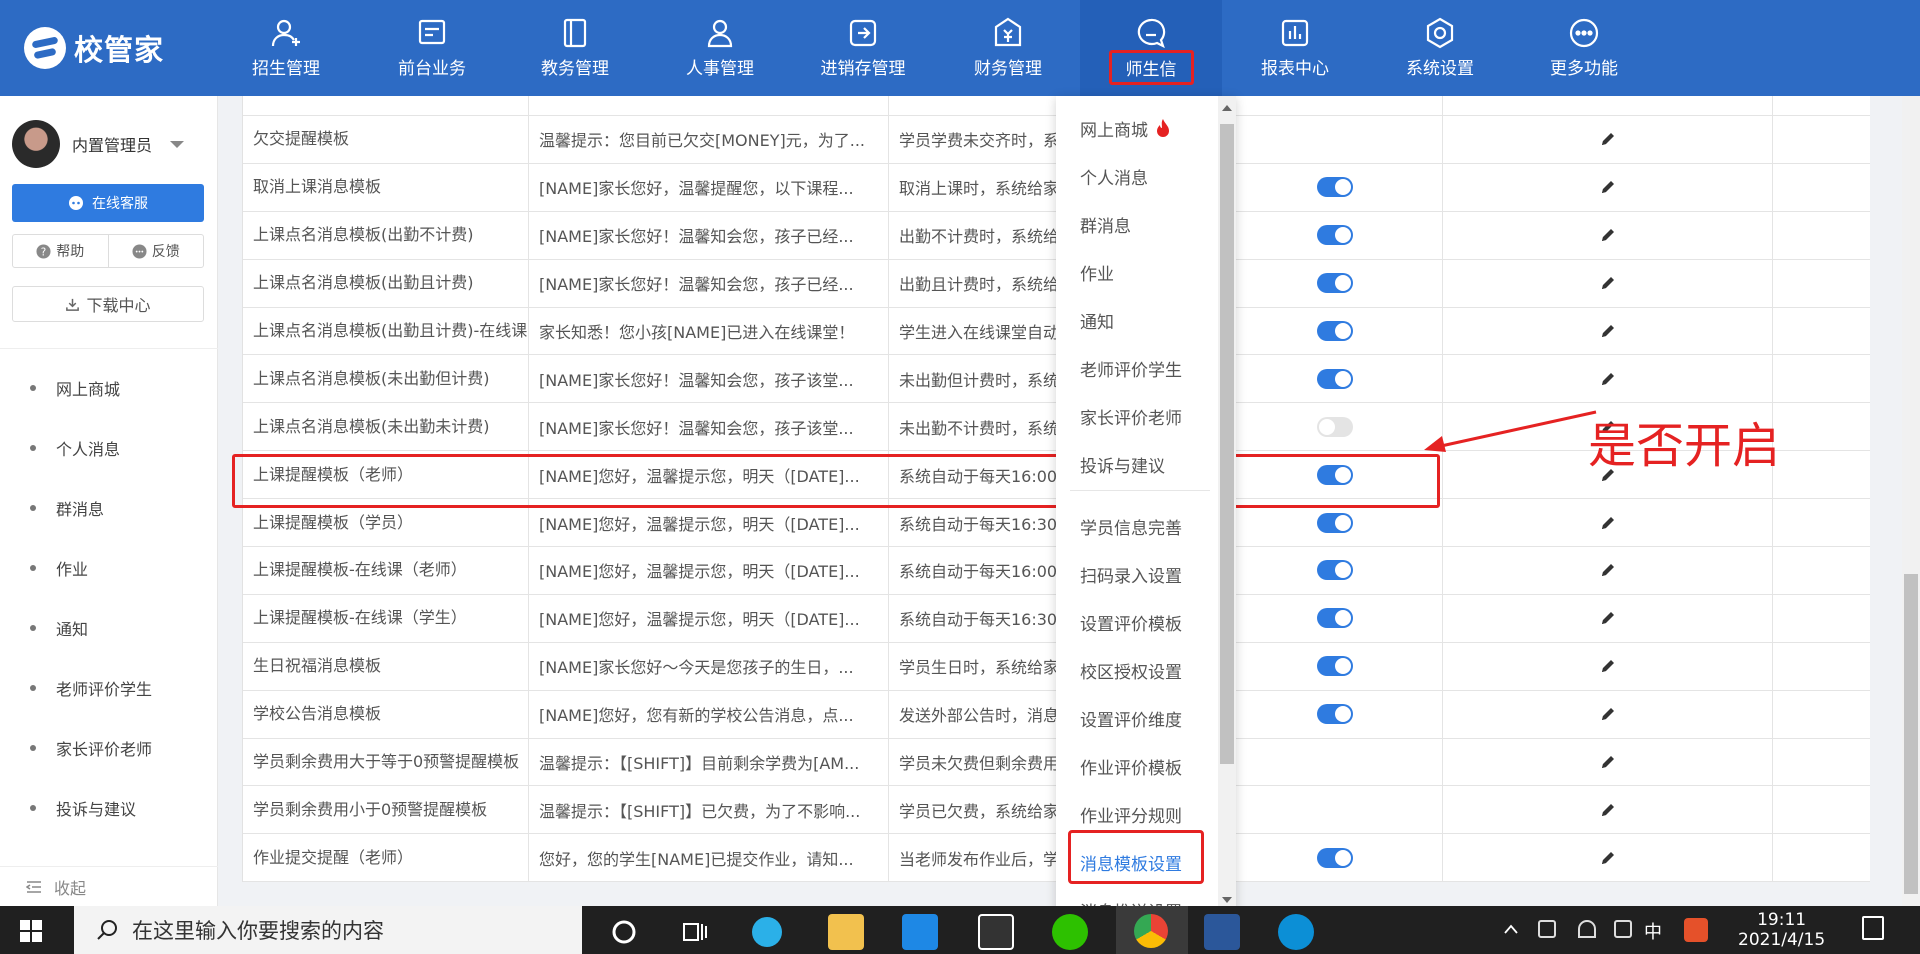 The image size is (1920, 954). Describe the element at coordinates (1295, 33) in the screenshot. I see `bar-chart-icon` at that location.